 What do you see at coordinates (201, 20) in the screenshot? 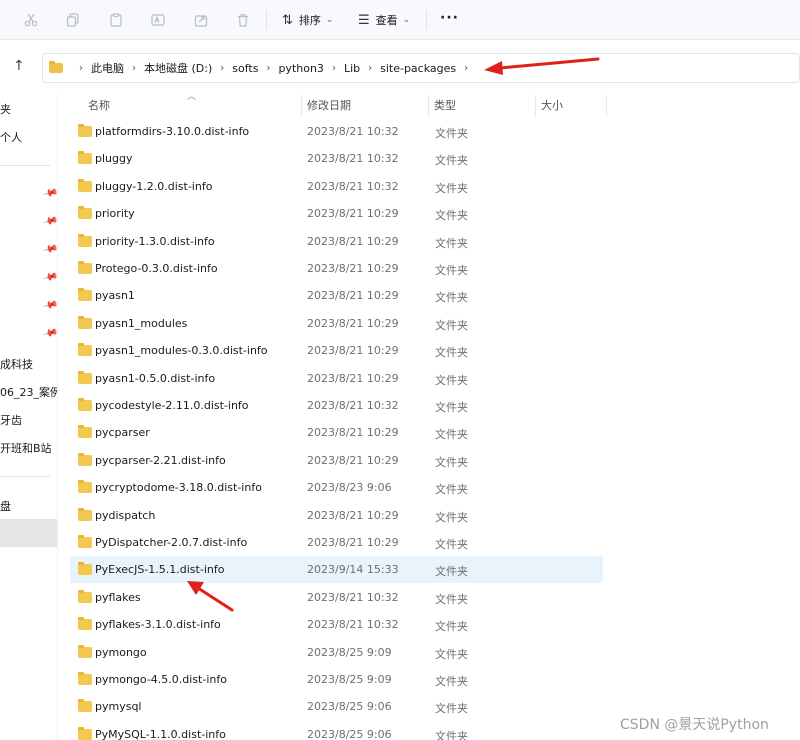
I see `share-icon` at bounding box center [201, 20].